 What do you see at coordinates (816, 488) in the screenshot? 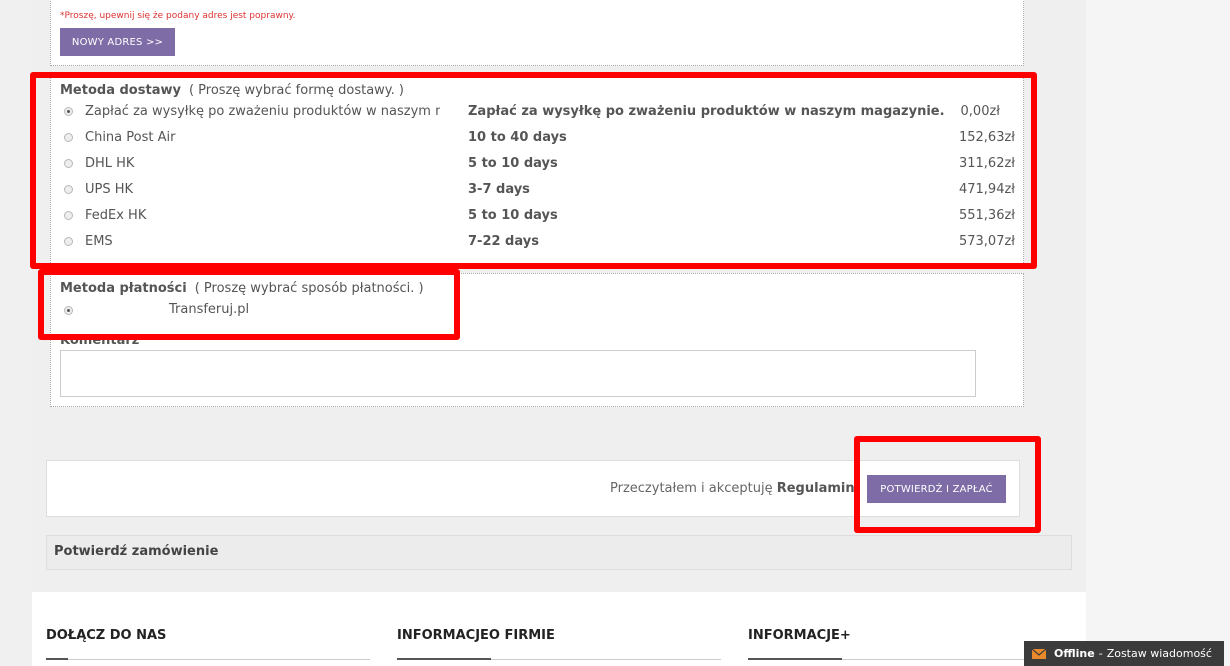
I see `terms-link: Regulamin` at bounding box center [816, 488].